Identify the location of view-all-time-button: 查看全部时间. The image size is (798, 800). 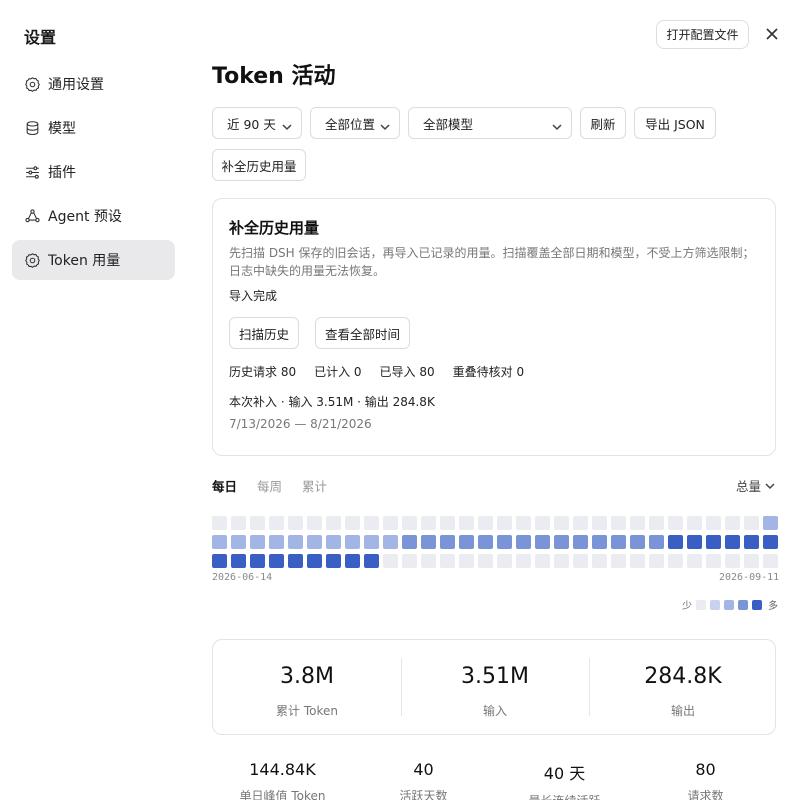
(362, 333).